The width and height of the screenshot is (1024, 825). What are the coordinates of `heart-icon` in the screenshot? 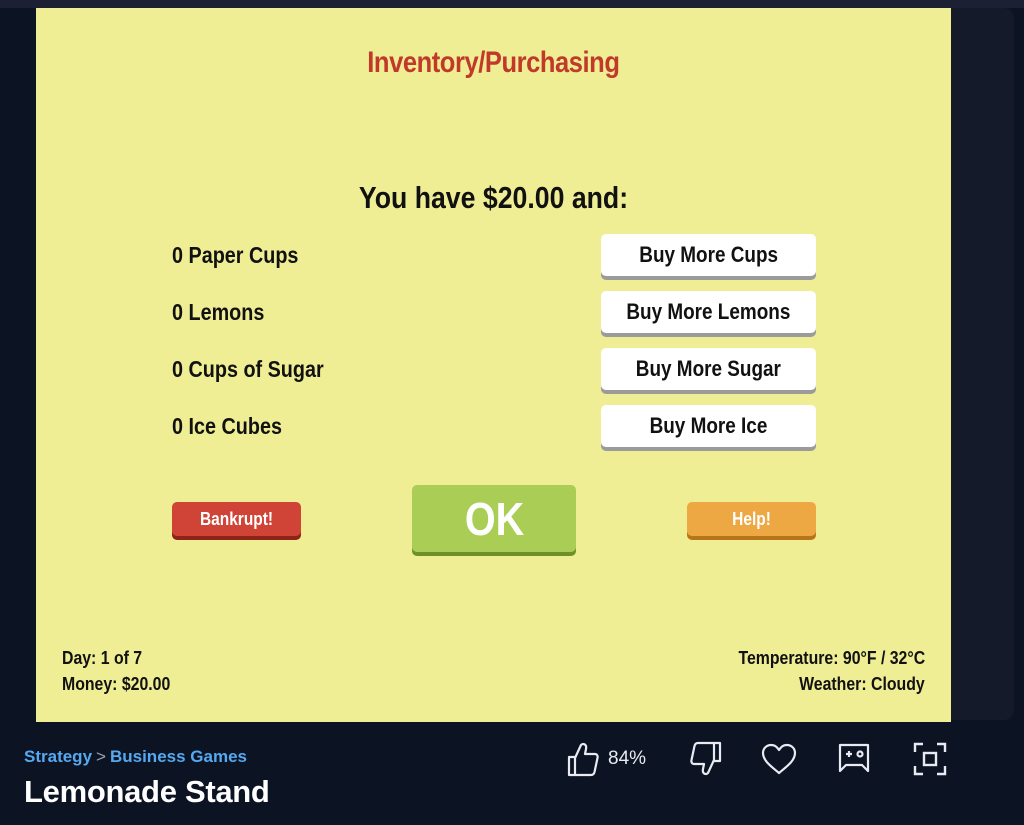 It's located at (779, 759).